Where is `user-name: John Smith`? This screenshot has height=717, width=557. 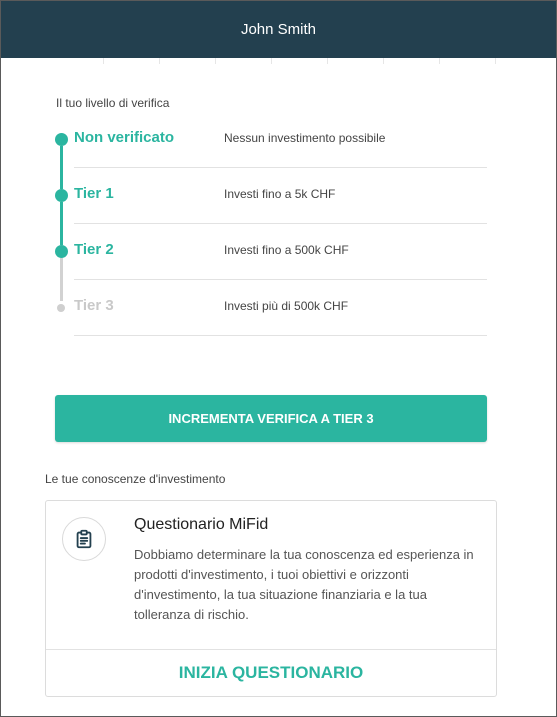 user-name: John Smith is located at coordinates (278, 29).